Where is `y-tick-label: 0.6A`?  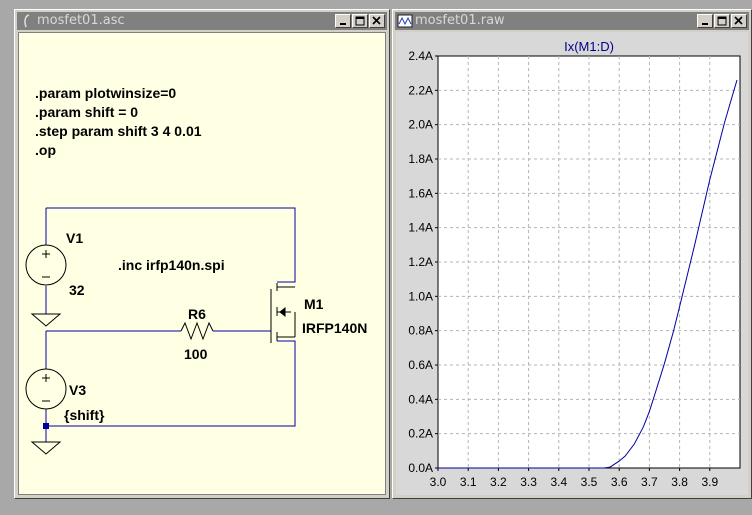 y-tick-label: 0.6A is located at coordinates (420, 365).